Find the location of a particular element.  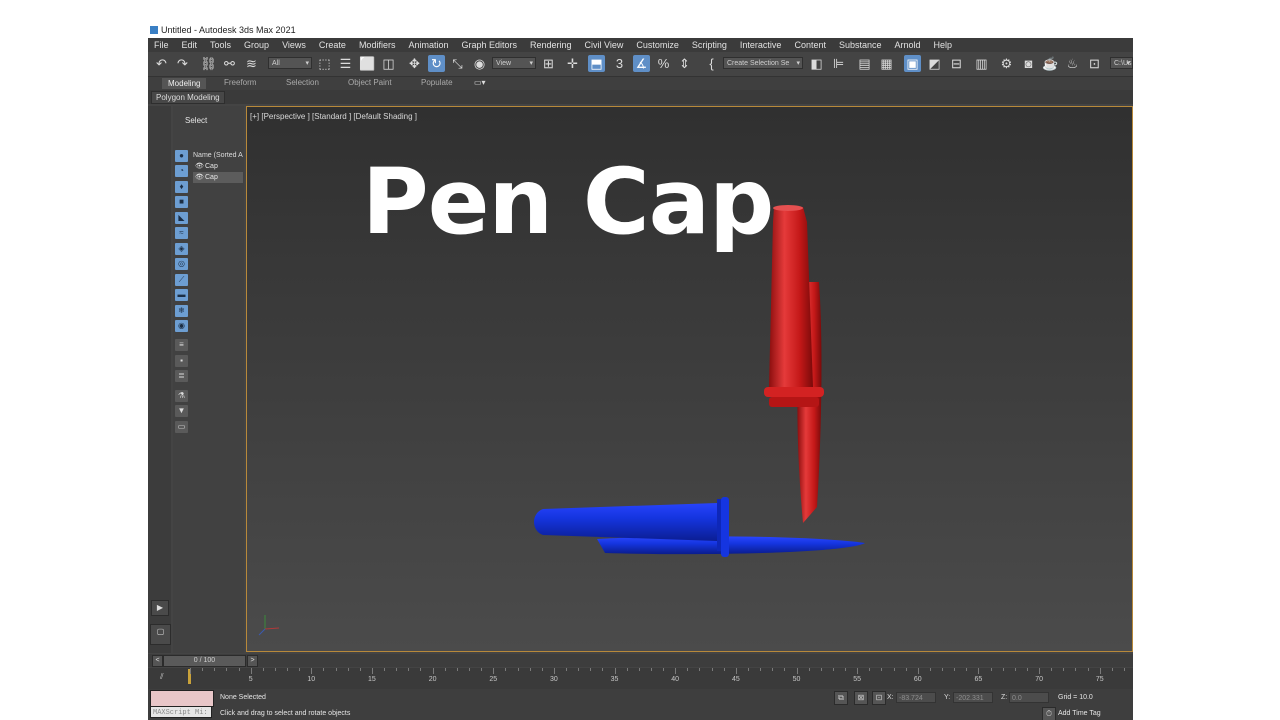

move-icon: ✥ is located at coordinates (414, 63).